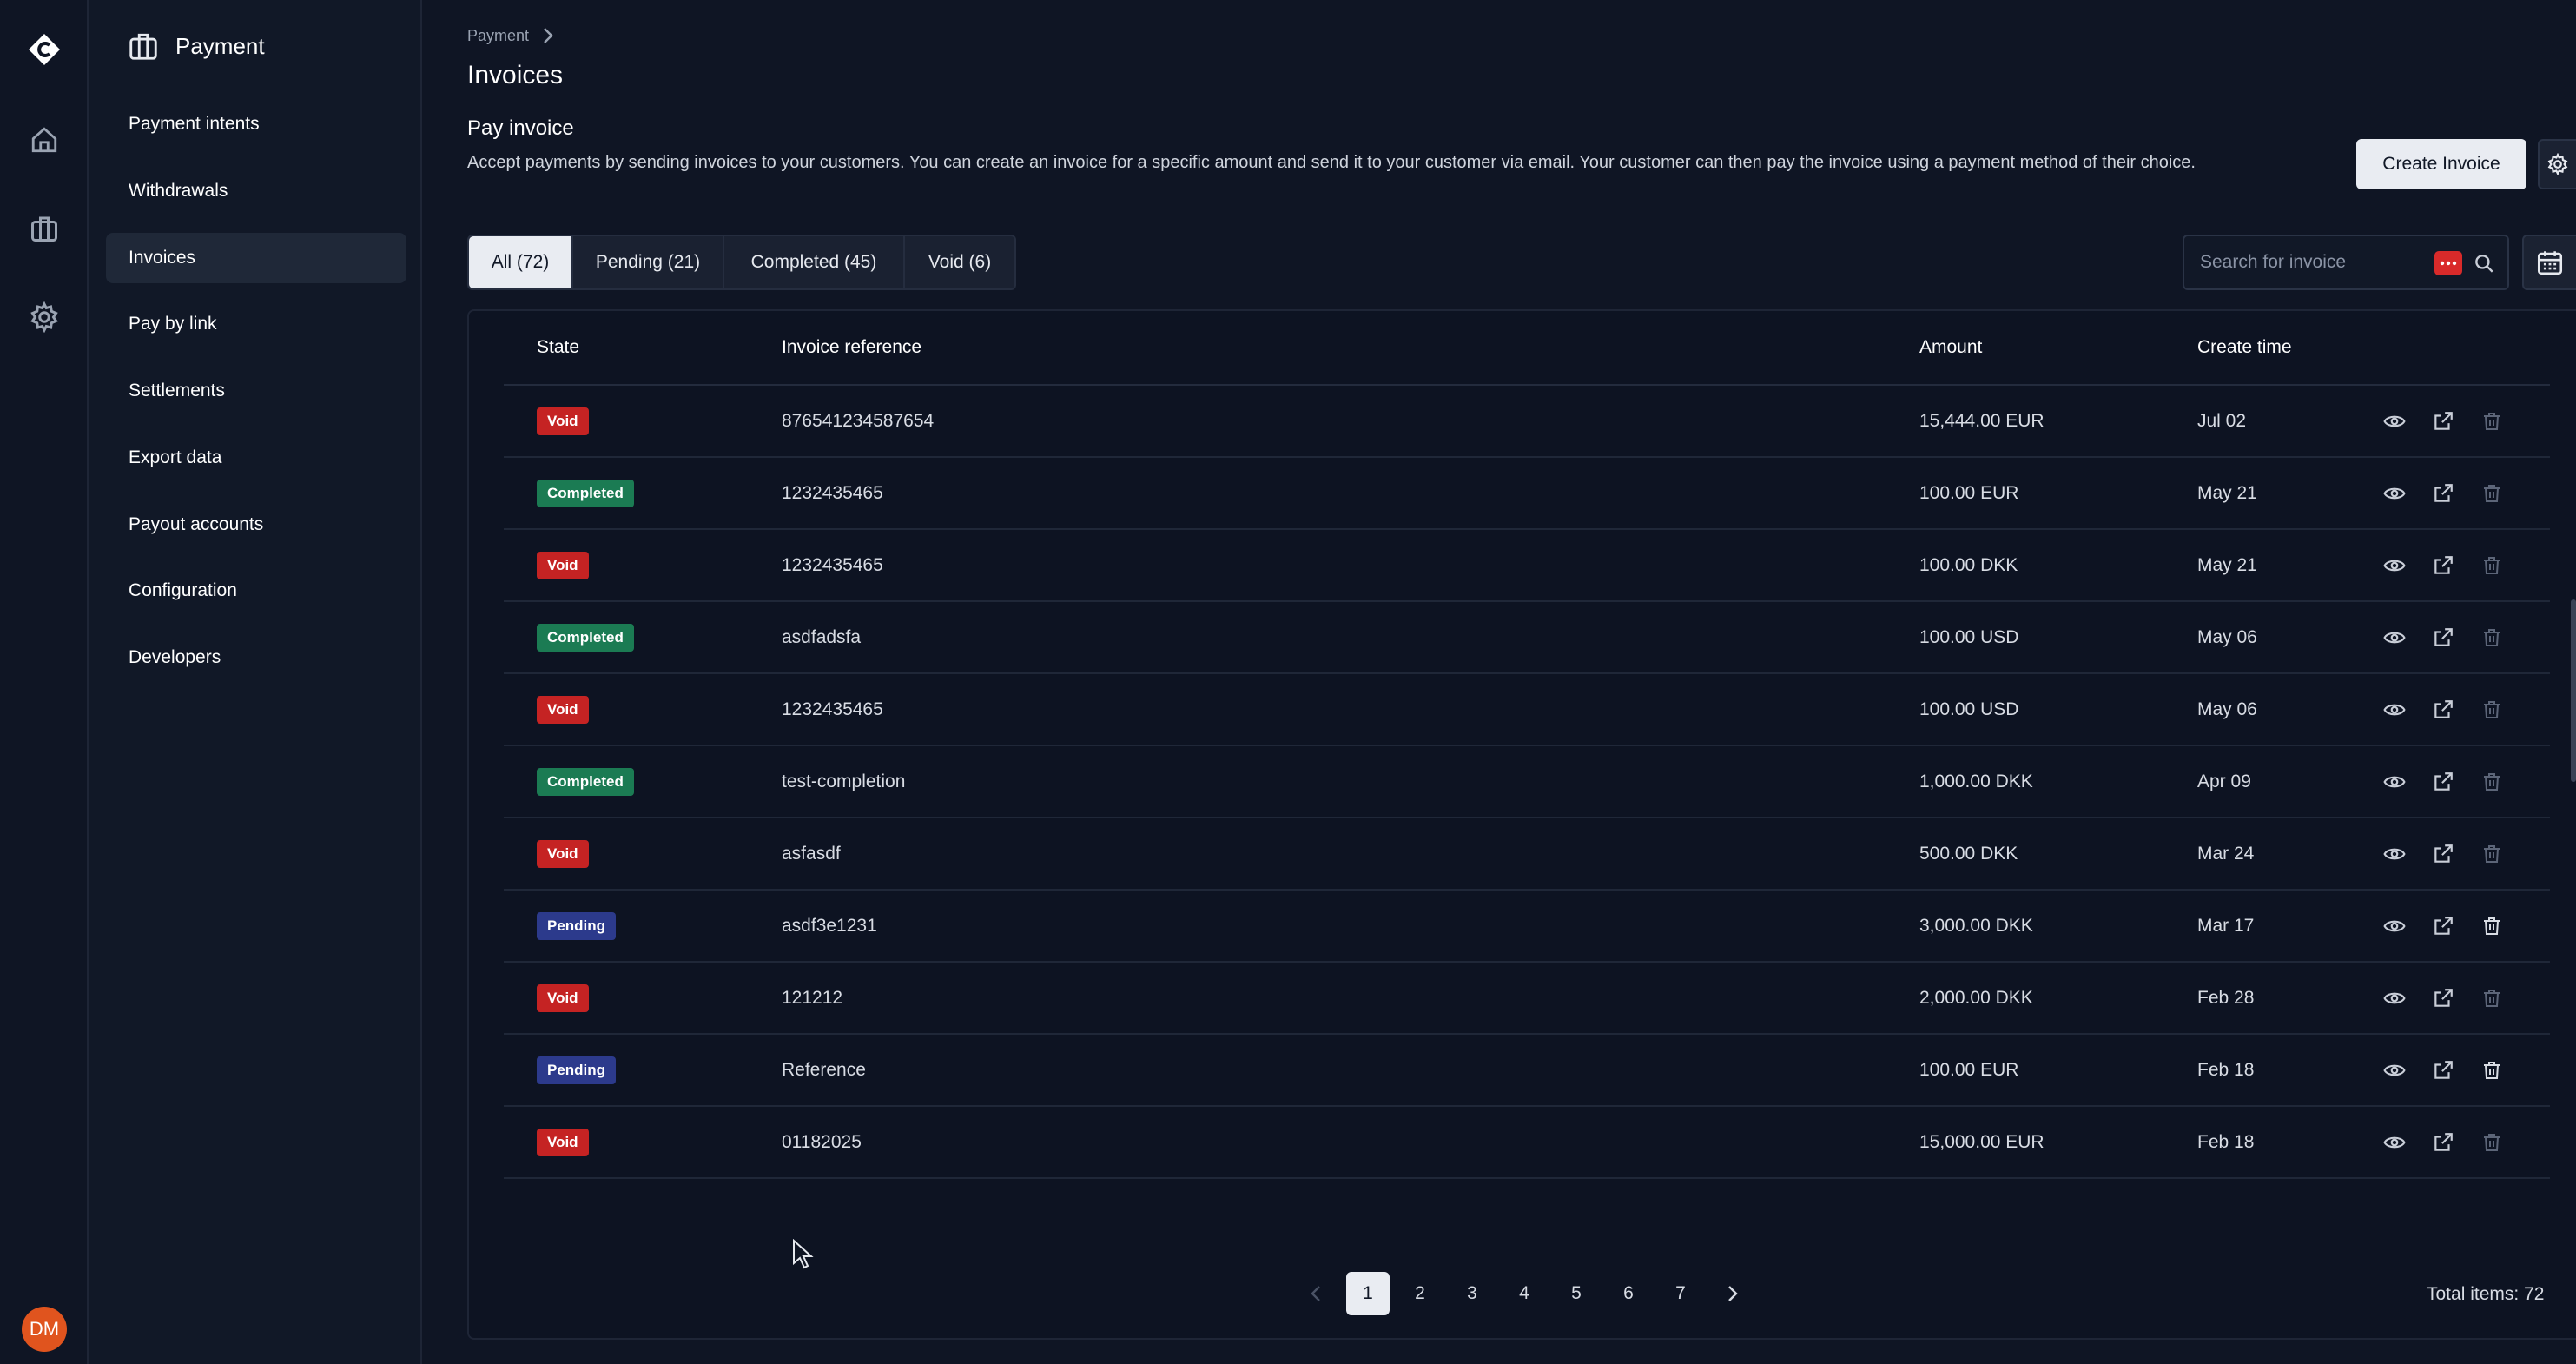  Describe the element at coordinates (2441, 164) in the screenshot. I see `create-invoice-button: Create Invoice` at that location.